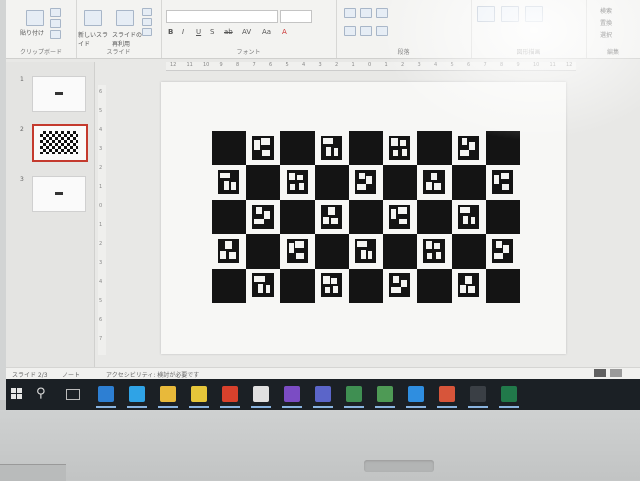  Describe the element at coordinates (168, 394) in the screenshot. I see `explorer-icon` at that location.